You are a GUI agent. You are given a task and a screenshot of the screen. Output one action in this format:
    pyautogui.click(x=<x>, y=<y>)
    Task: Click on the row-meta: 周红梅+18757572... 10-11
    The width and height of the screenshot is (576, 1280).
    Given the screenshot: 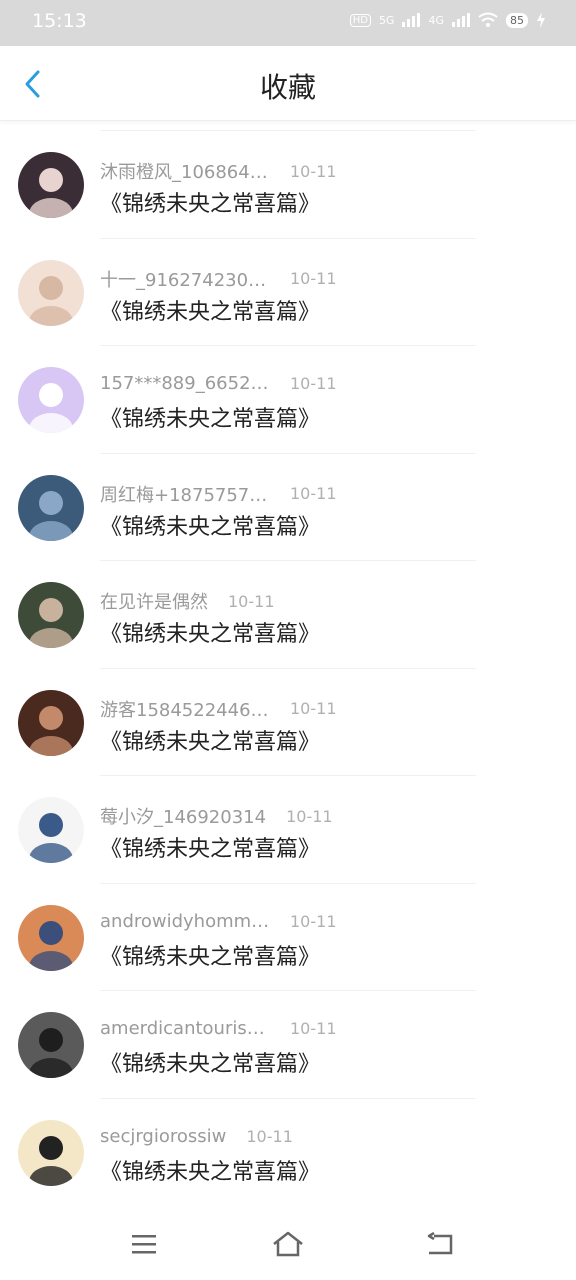 What is the action you would take?
    pyautogui.click(x=218, y=494)
    